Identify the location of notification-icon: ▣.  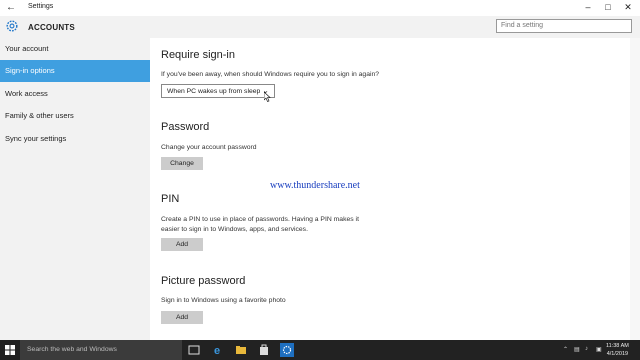
(599, 349).